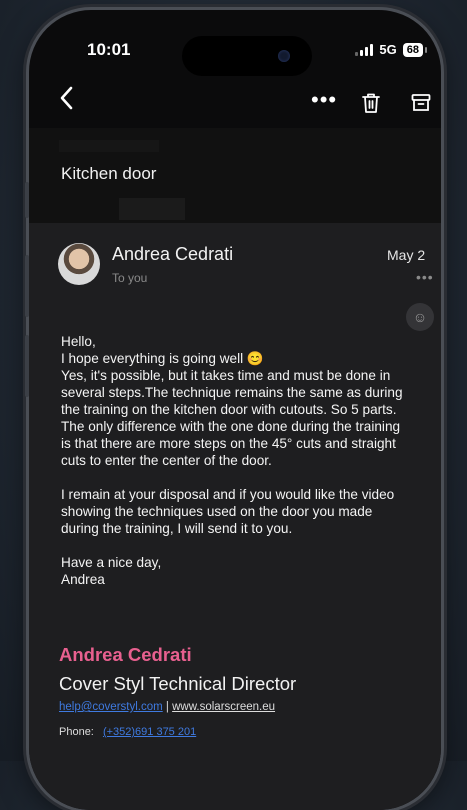 The image size is (467, 810). I want to click on sender-name: Andrea Cedrati, so click(172, 254).